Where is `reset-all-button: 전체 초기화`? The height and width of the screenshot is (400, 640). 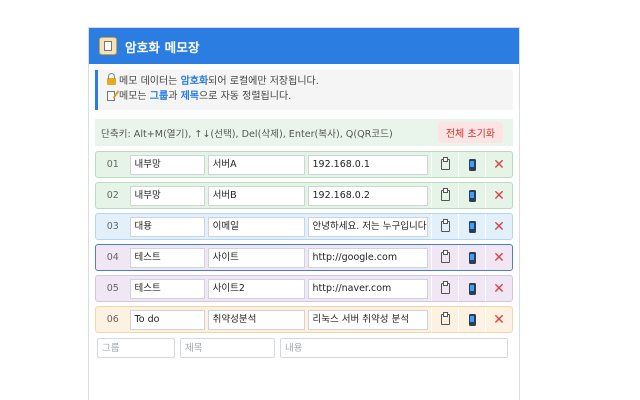
reset-all-button: 전체 초기화 is located at coordinates (470, 132).